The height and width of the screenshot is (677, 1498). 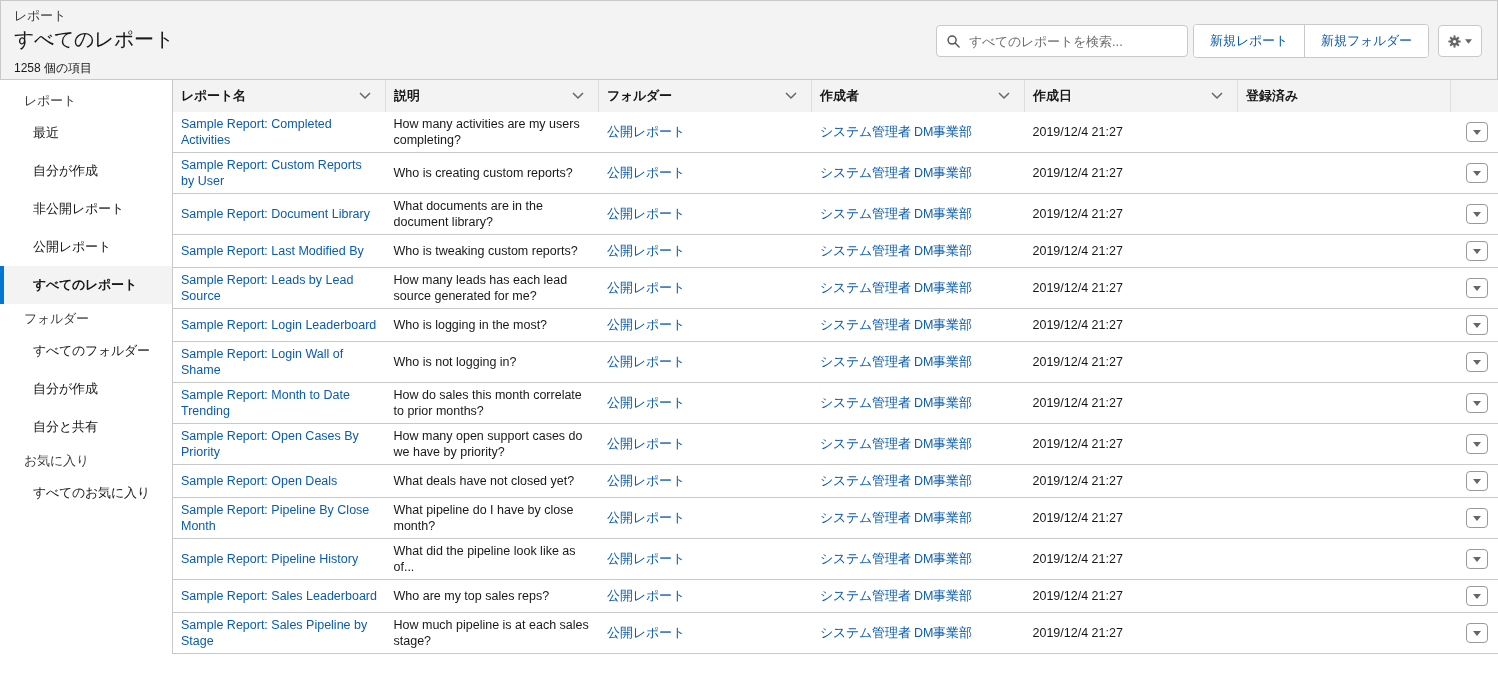 I want to click on column-header: 登録済み, so click(x=1344, y=96).